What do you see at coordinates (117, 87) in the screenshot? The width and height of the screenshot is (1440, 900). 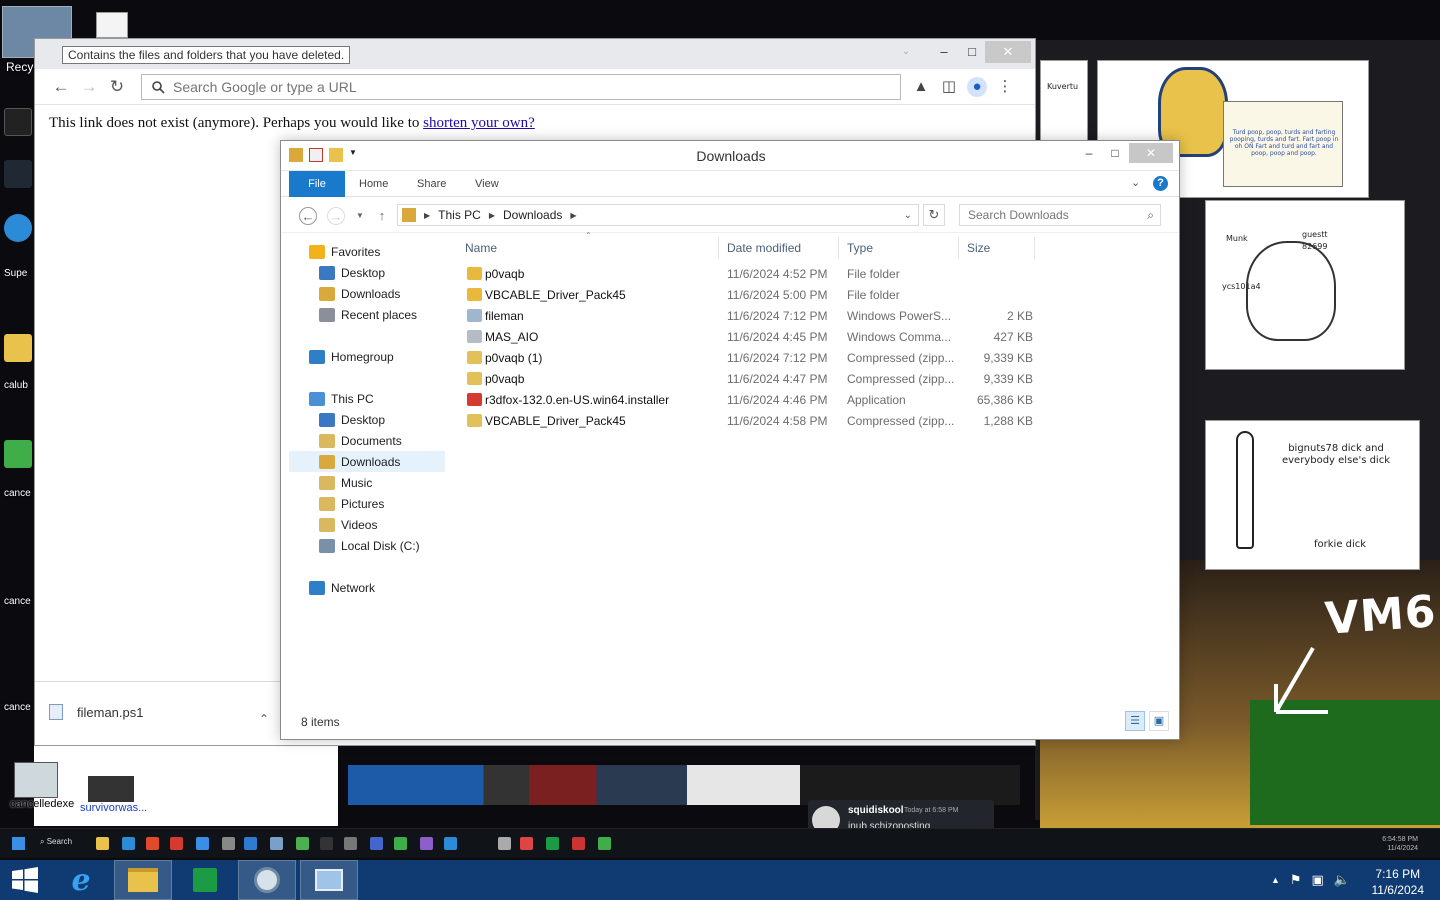 I see `reload-icon: ↻` at bounding box center [117, 87].